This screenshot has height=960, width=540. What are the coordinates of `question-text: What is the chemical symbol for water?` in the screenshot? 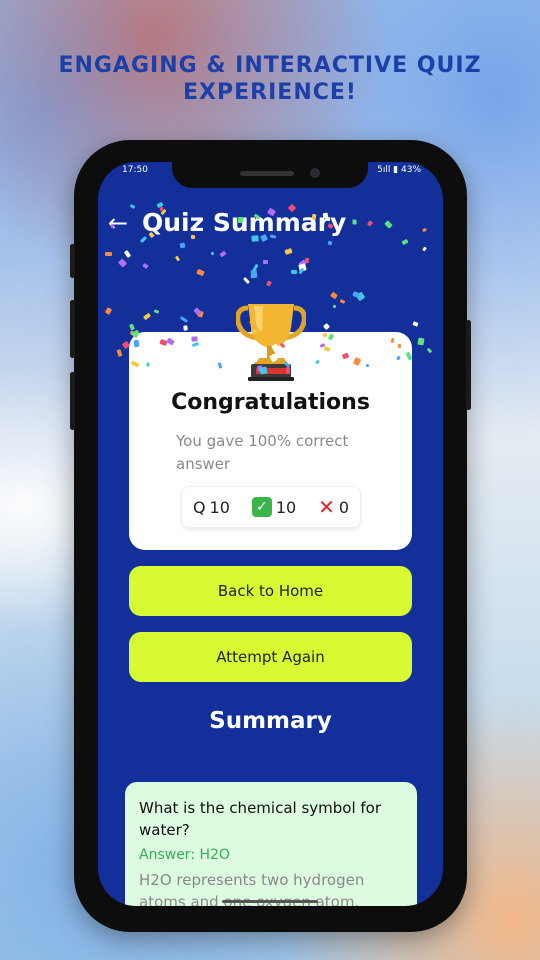 It's located at (260, 819).